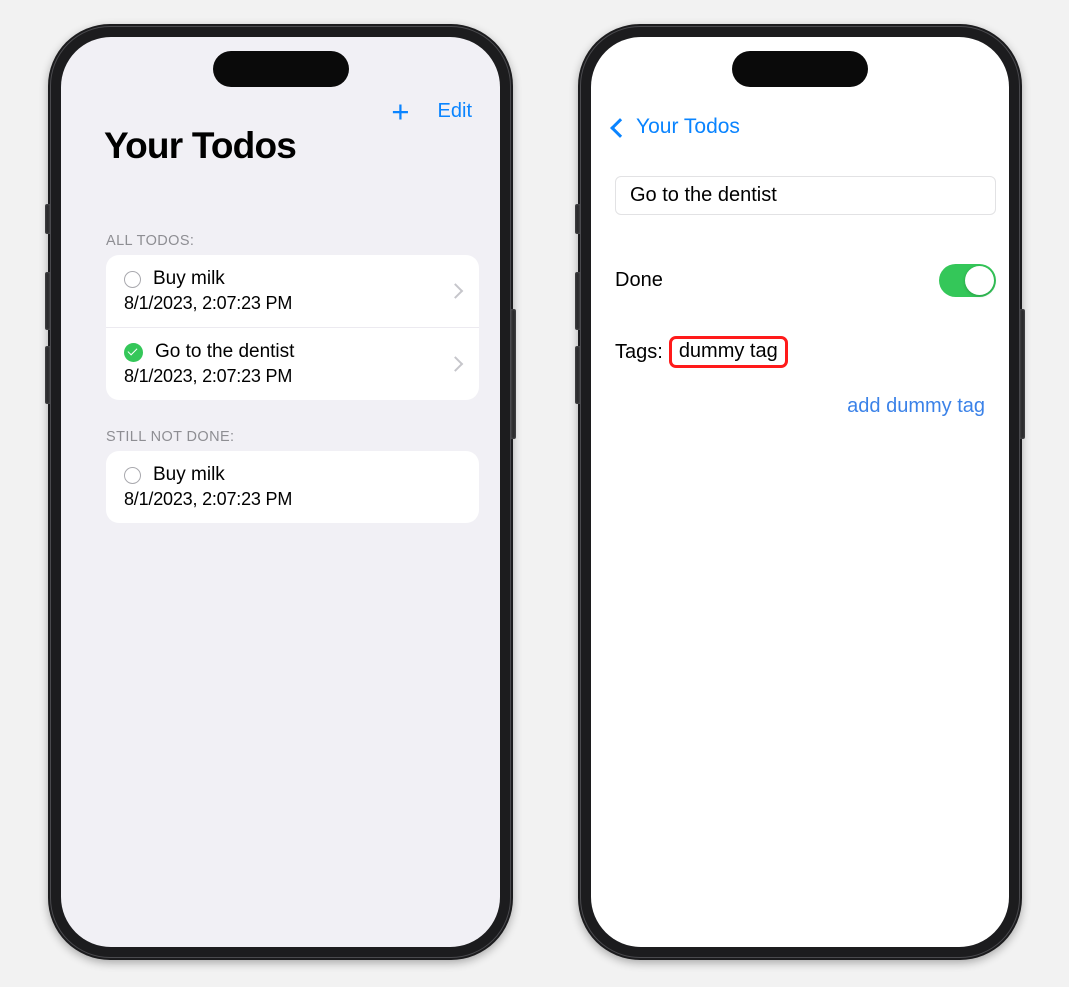 The width and height of the screenshot is (1069, 987). I want to click on todo-card-still-not-done: Buy milk 8/1/2023, 2:07:23 PM, so click(292, 487).